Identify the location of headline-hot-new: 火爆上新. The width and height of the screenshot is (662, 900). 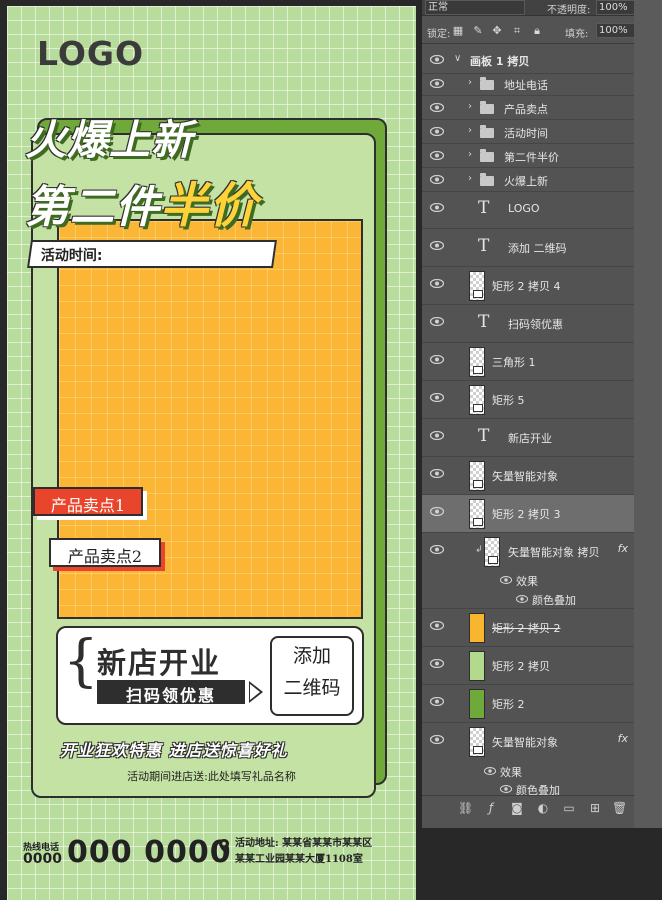
(109, 140).